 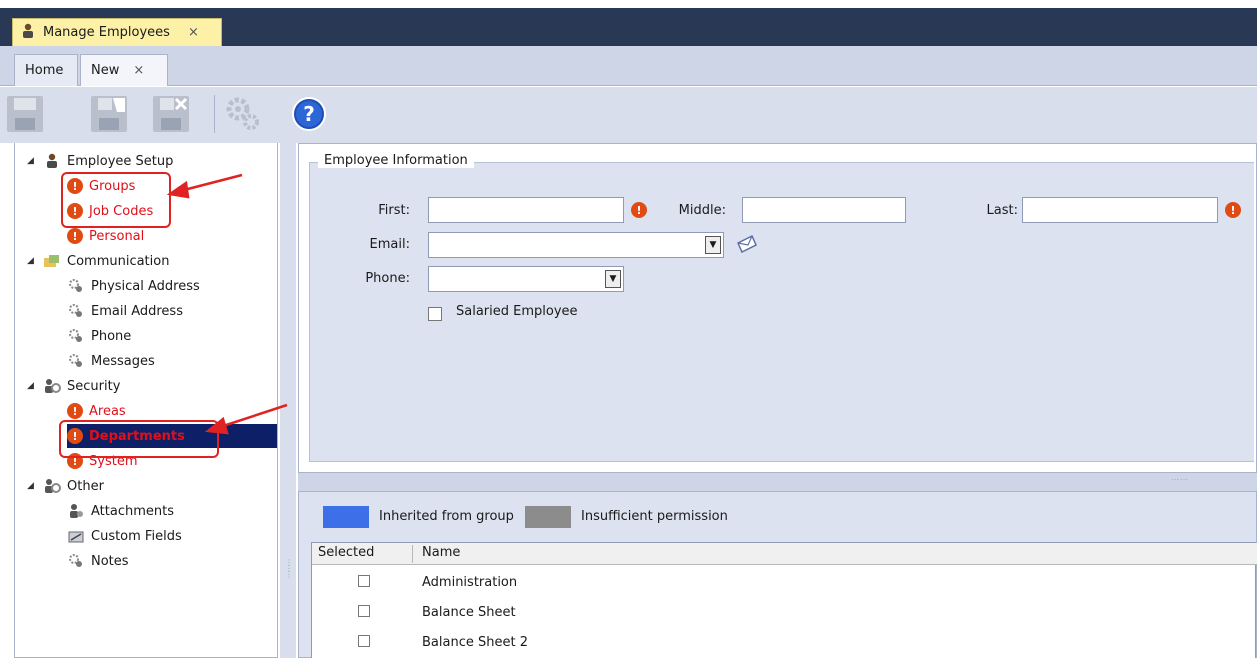 What do you see at coordinates (227, 304) in the screenshot?
I see `annotation-arrows` at bounding box center [227, 304].